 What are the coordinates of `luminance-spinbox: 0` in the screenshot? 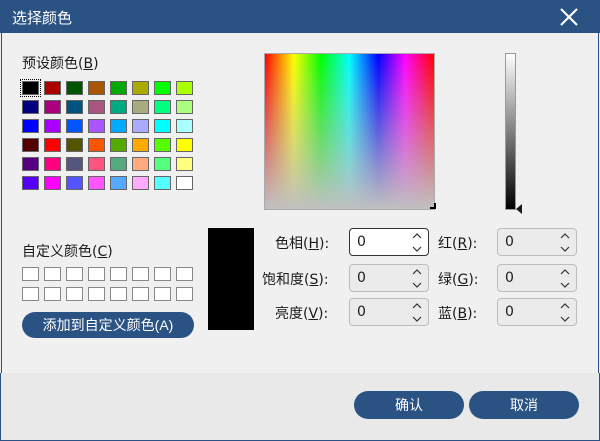 It's located at (389, 312).